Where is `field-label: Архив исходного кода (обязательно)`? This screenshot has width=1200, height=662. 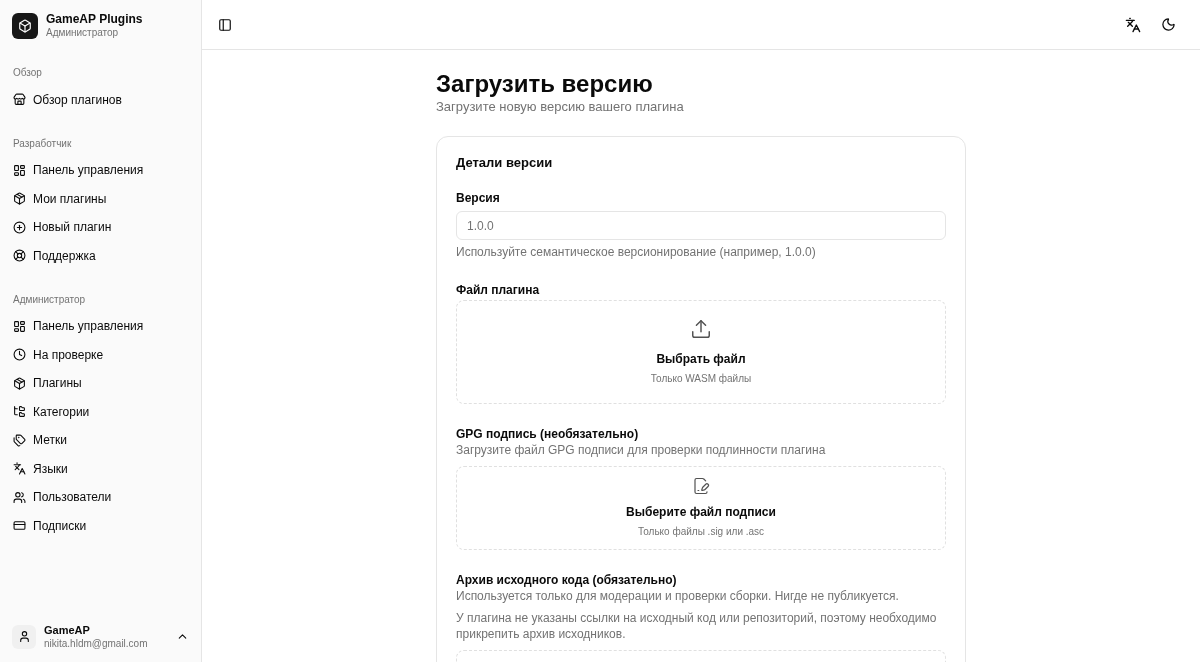
field-label: Архив исходного кода (обязательно) is located at coordinates (567, 580).